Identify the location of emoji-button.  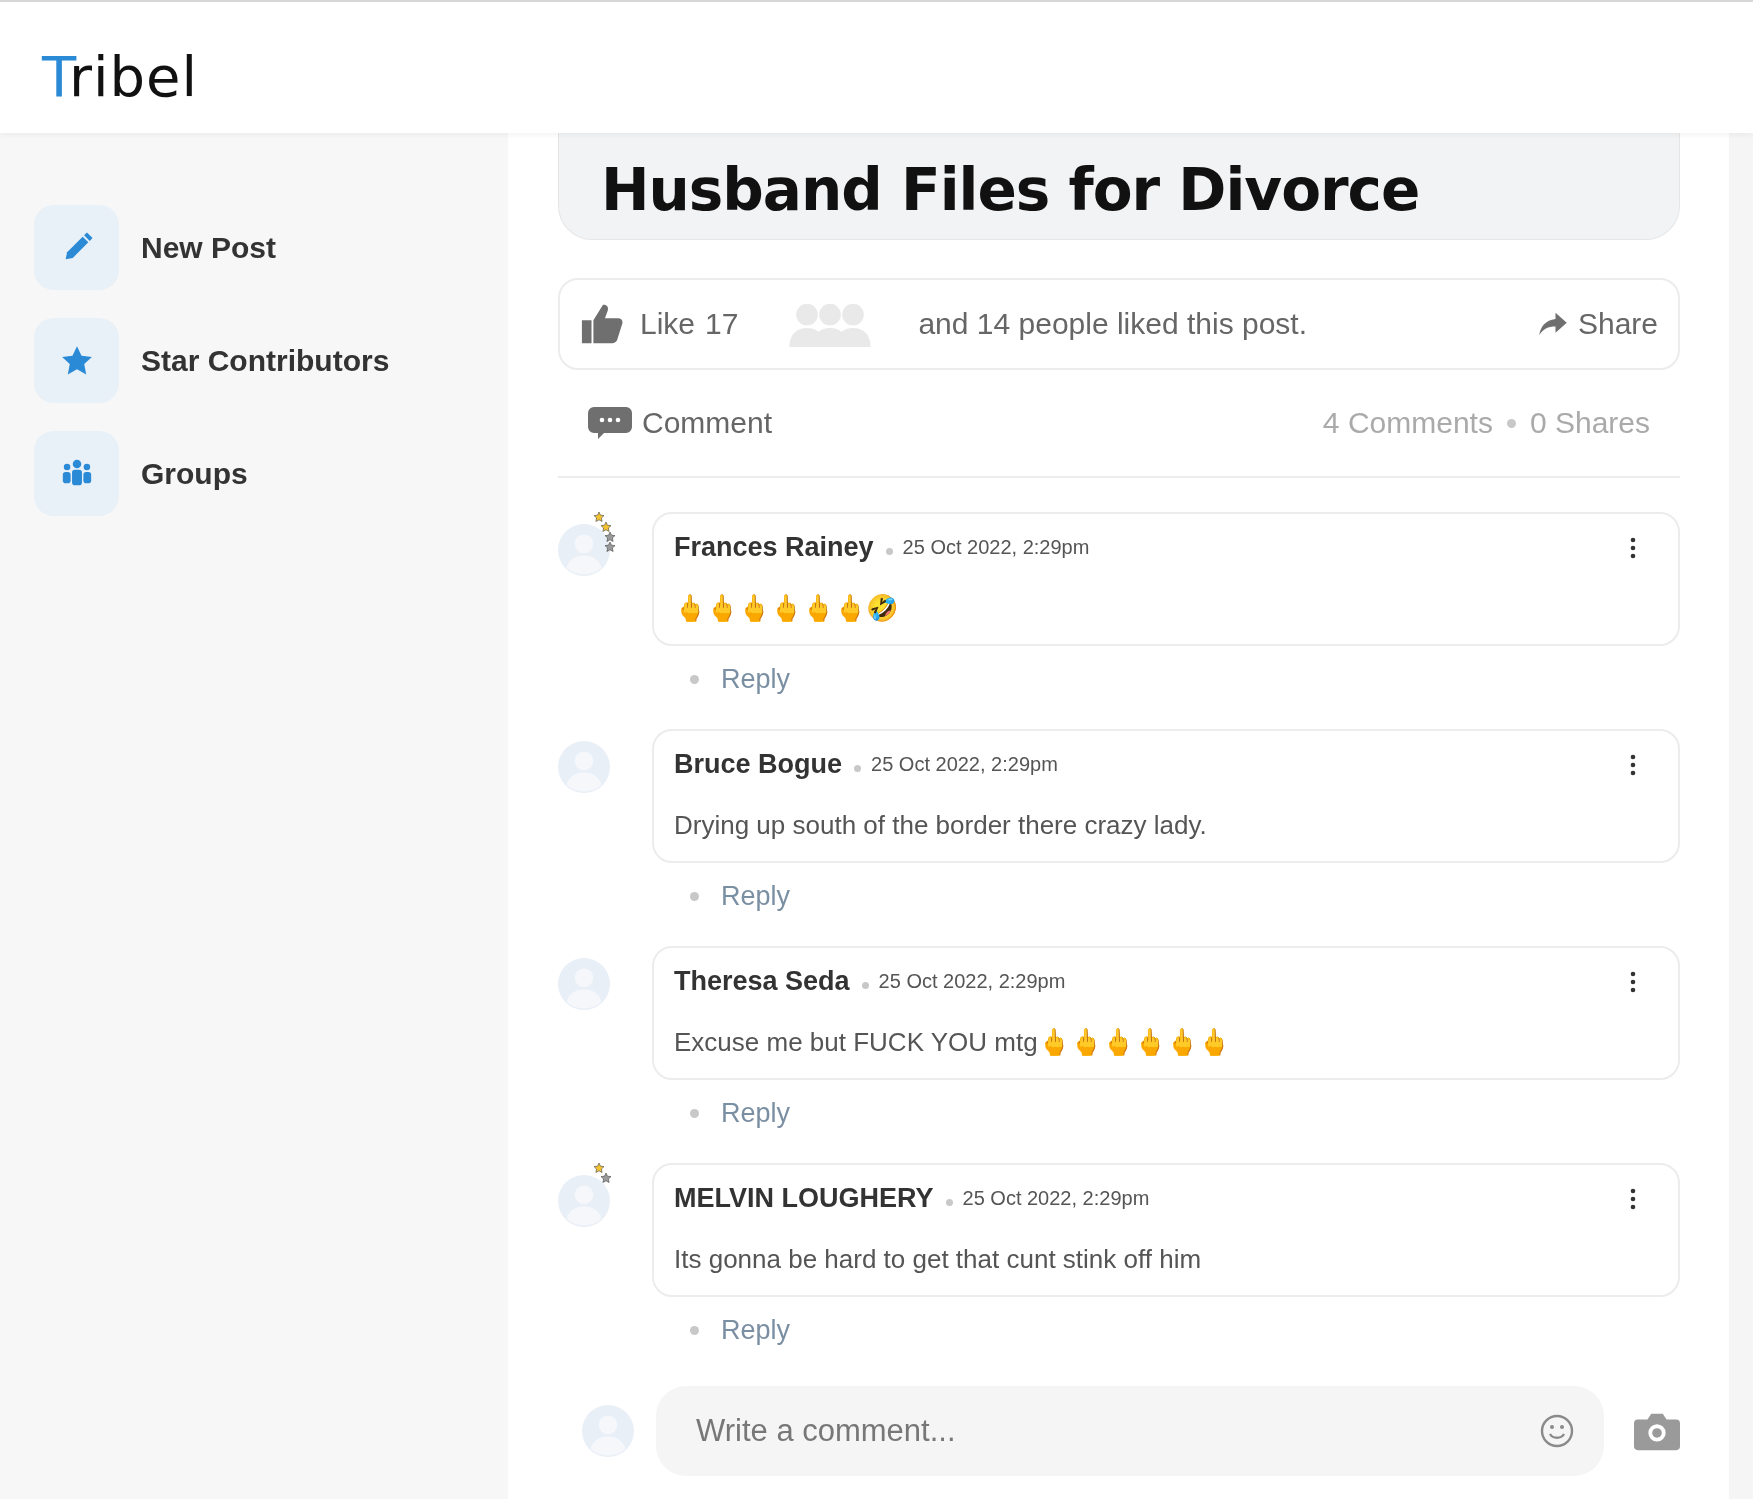
(1557, 1431).